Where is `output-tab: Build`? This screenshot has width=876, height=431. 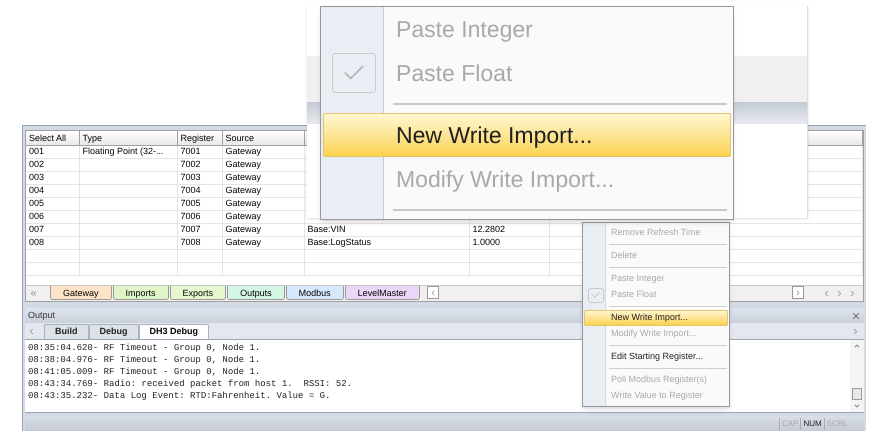
output-tab: Build is located at coordinates (66, 331).